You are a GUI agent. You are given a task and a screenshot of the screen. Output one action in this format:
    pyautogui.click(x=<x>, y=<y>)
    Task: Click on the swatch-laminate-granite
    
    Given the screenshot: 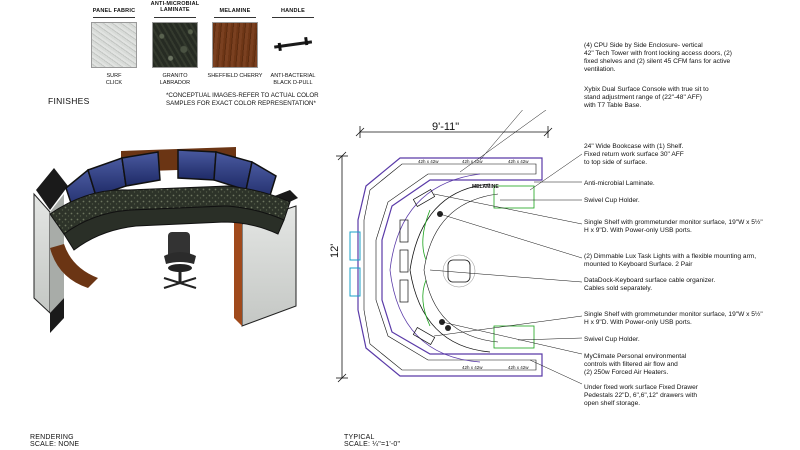 What is the action you would take?
    pyautogui.click(x=175, y=45)
    